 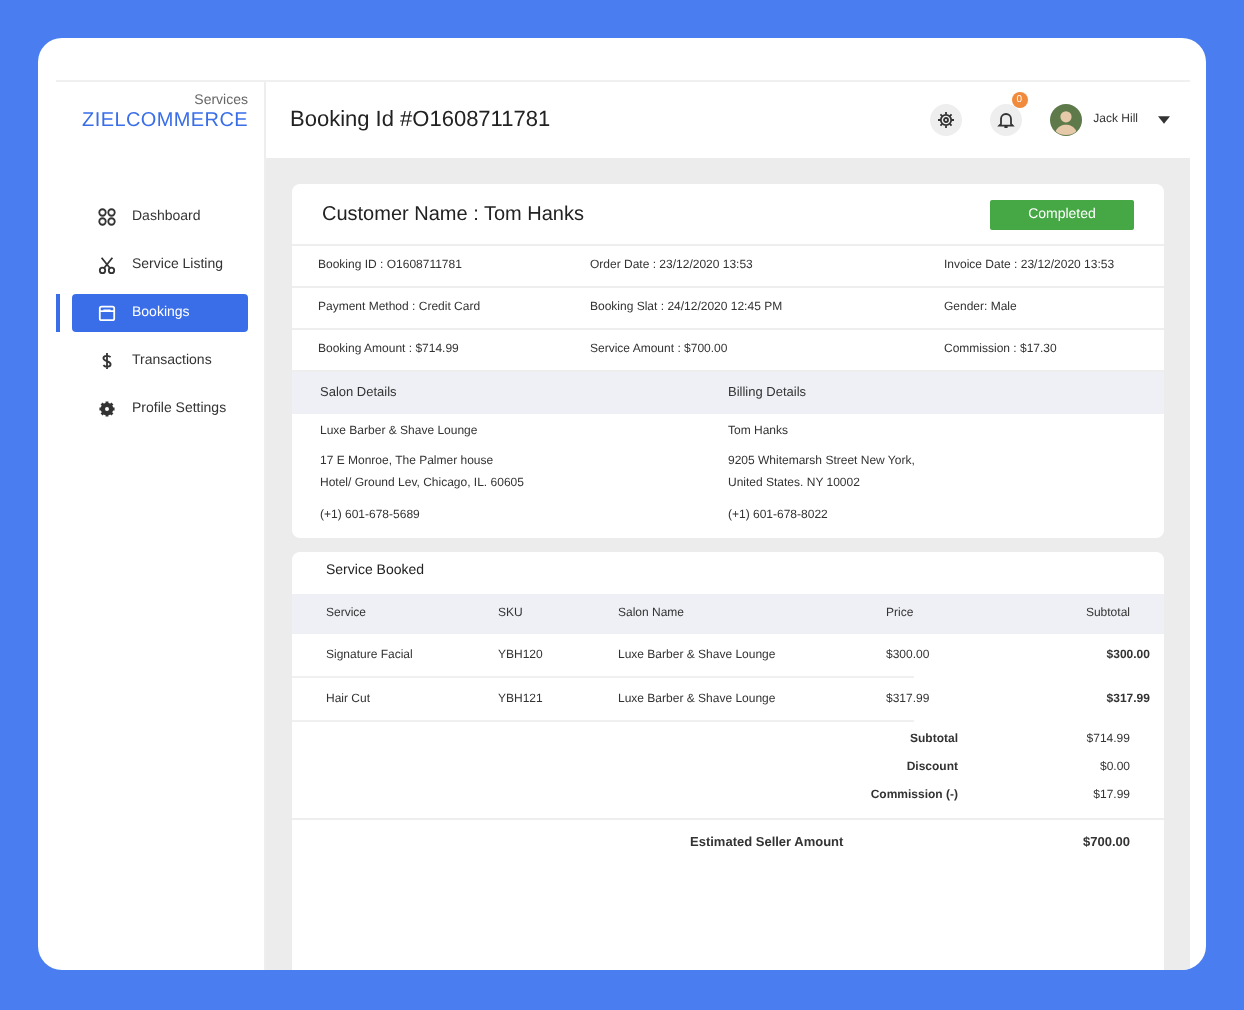 I want to click on customer-name: Customer Name : Tom Hanks, so click(x=453, y=214).